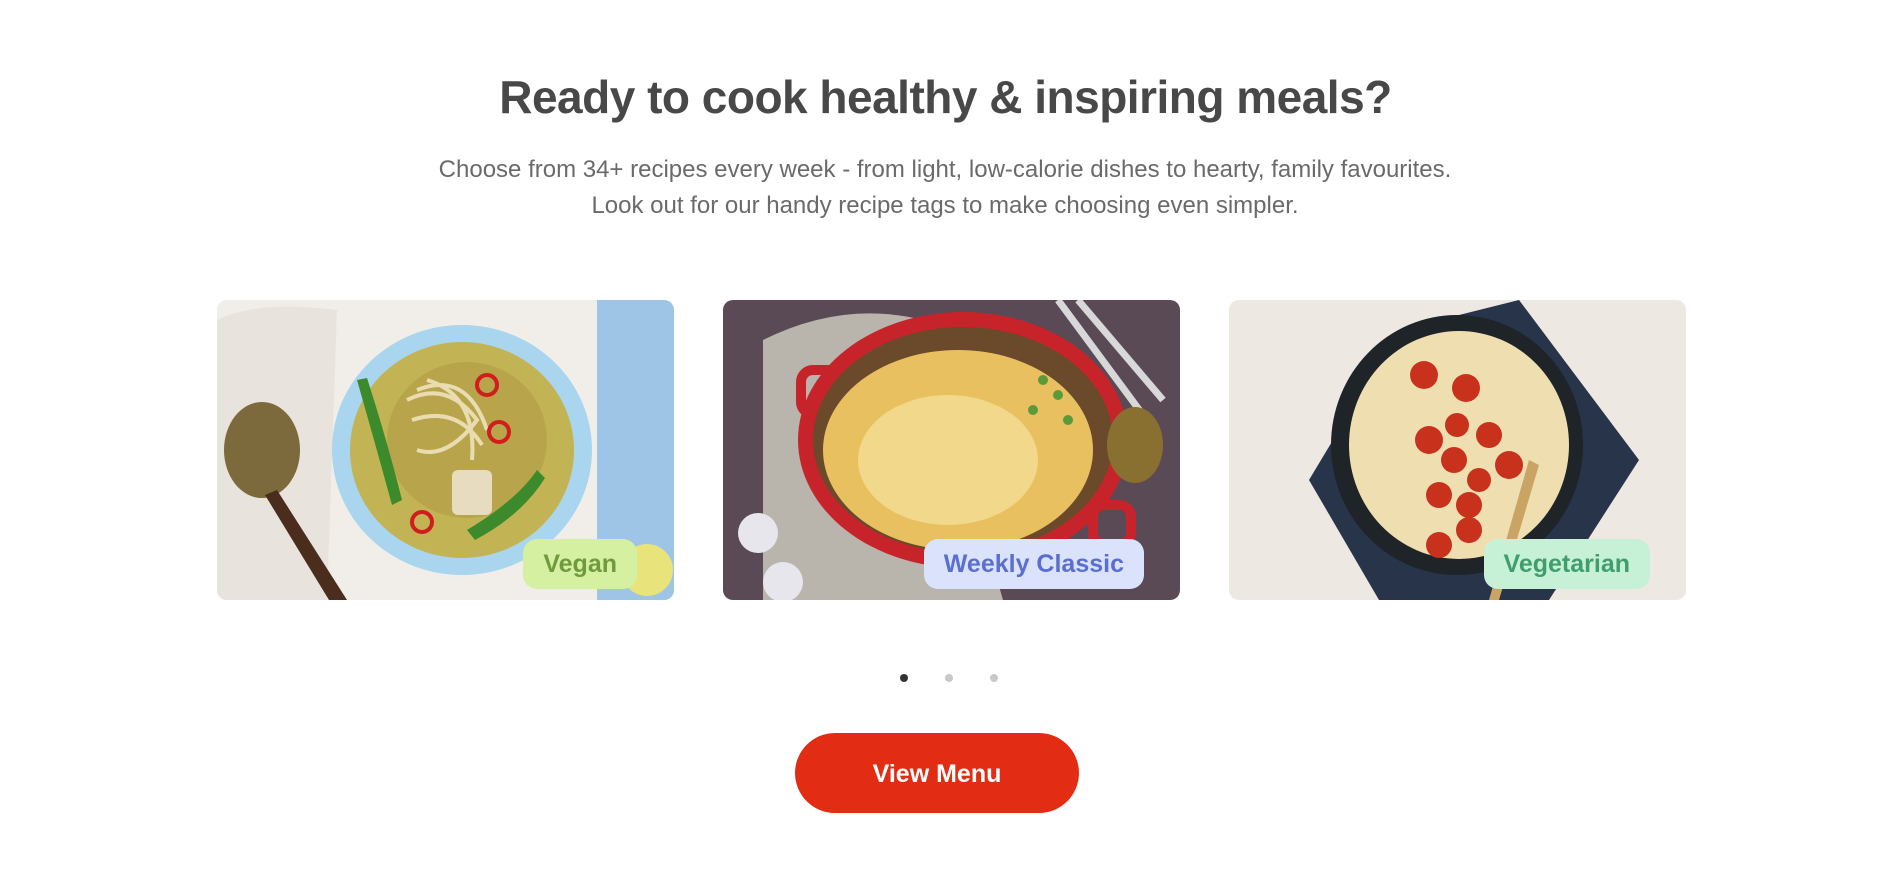 This screenshot has height=885, width=1891. I want to click on view-menu-button: View Menu, so click(937, 773).